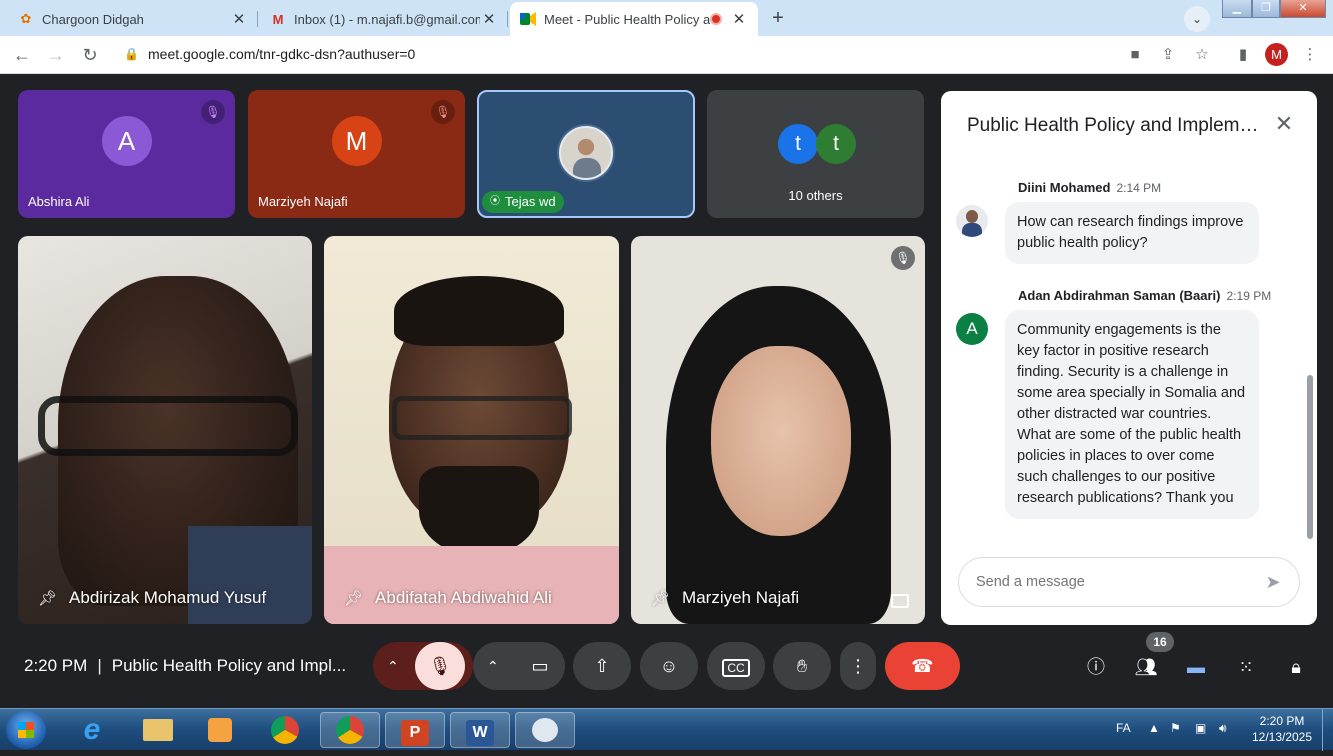 The width and height of the screenshot is (1333, 756). What do you see at coordinates (1197, 19) in the screenshot?
I see `chevron-down-icon: ⌄` at bounding box center [1197, 19].